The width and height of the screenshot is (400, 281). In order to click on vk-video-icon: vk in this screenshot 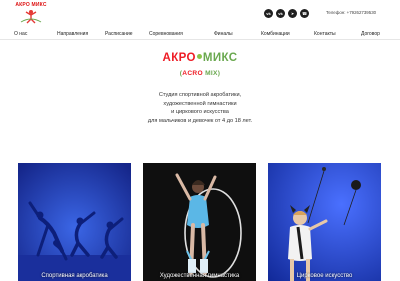, I will do `click(280, 13)`.